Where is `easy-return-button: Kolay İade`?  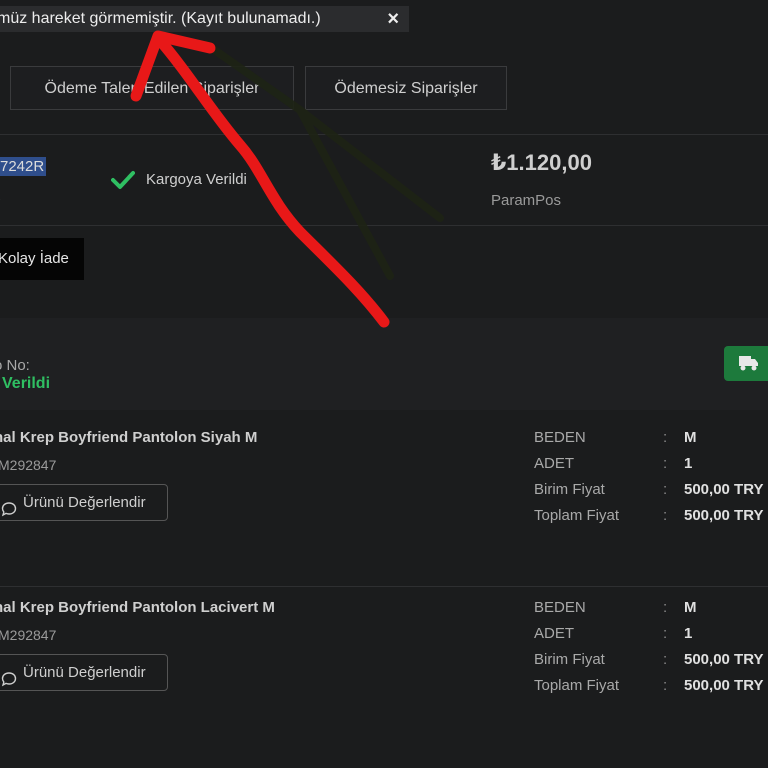
easy-return-button: Kolay İade is located at coordinates (42, 259).